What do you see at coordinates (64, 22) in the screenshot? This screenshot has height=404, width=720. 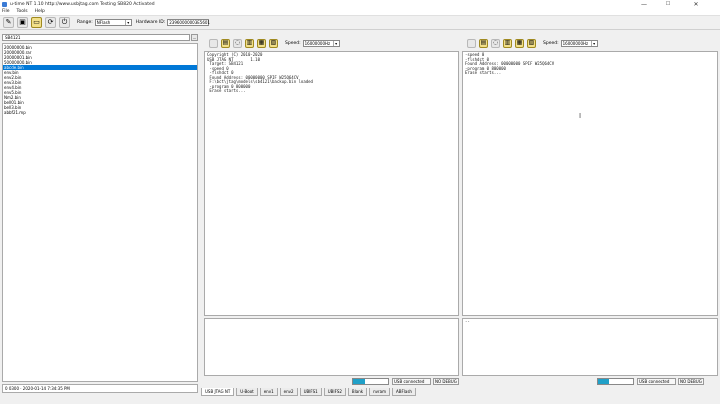 I see `power-icon: ⏻` at bounding box center [64, 22].